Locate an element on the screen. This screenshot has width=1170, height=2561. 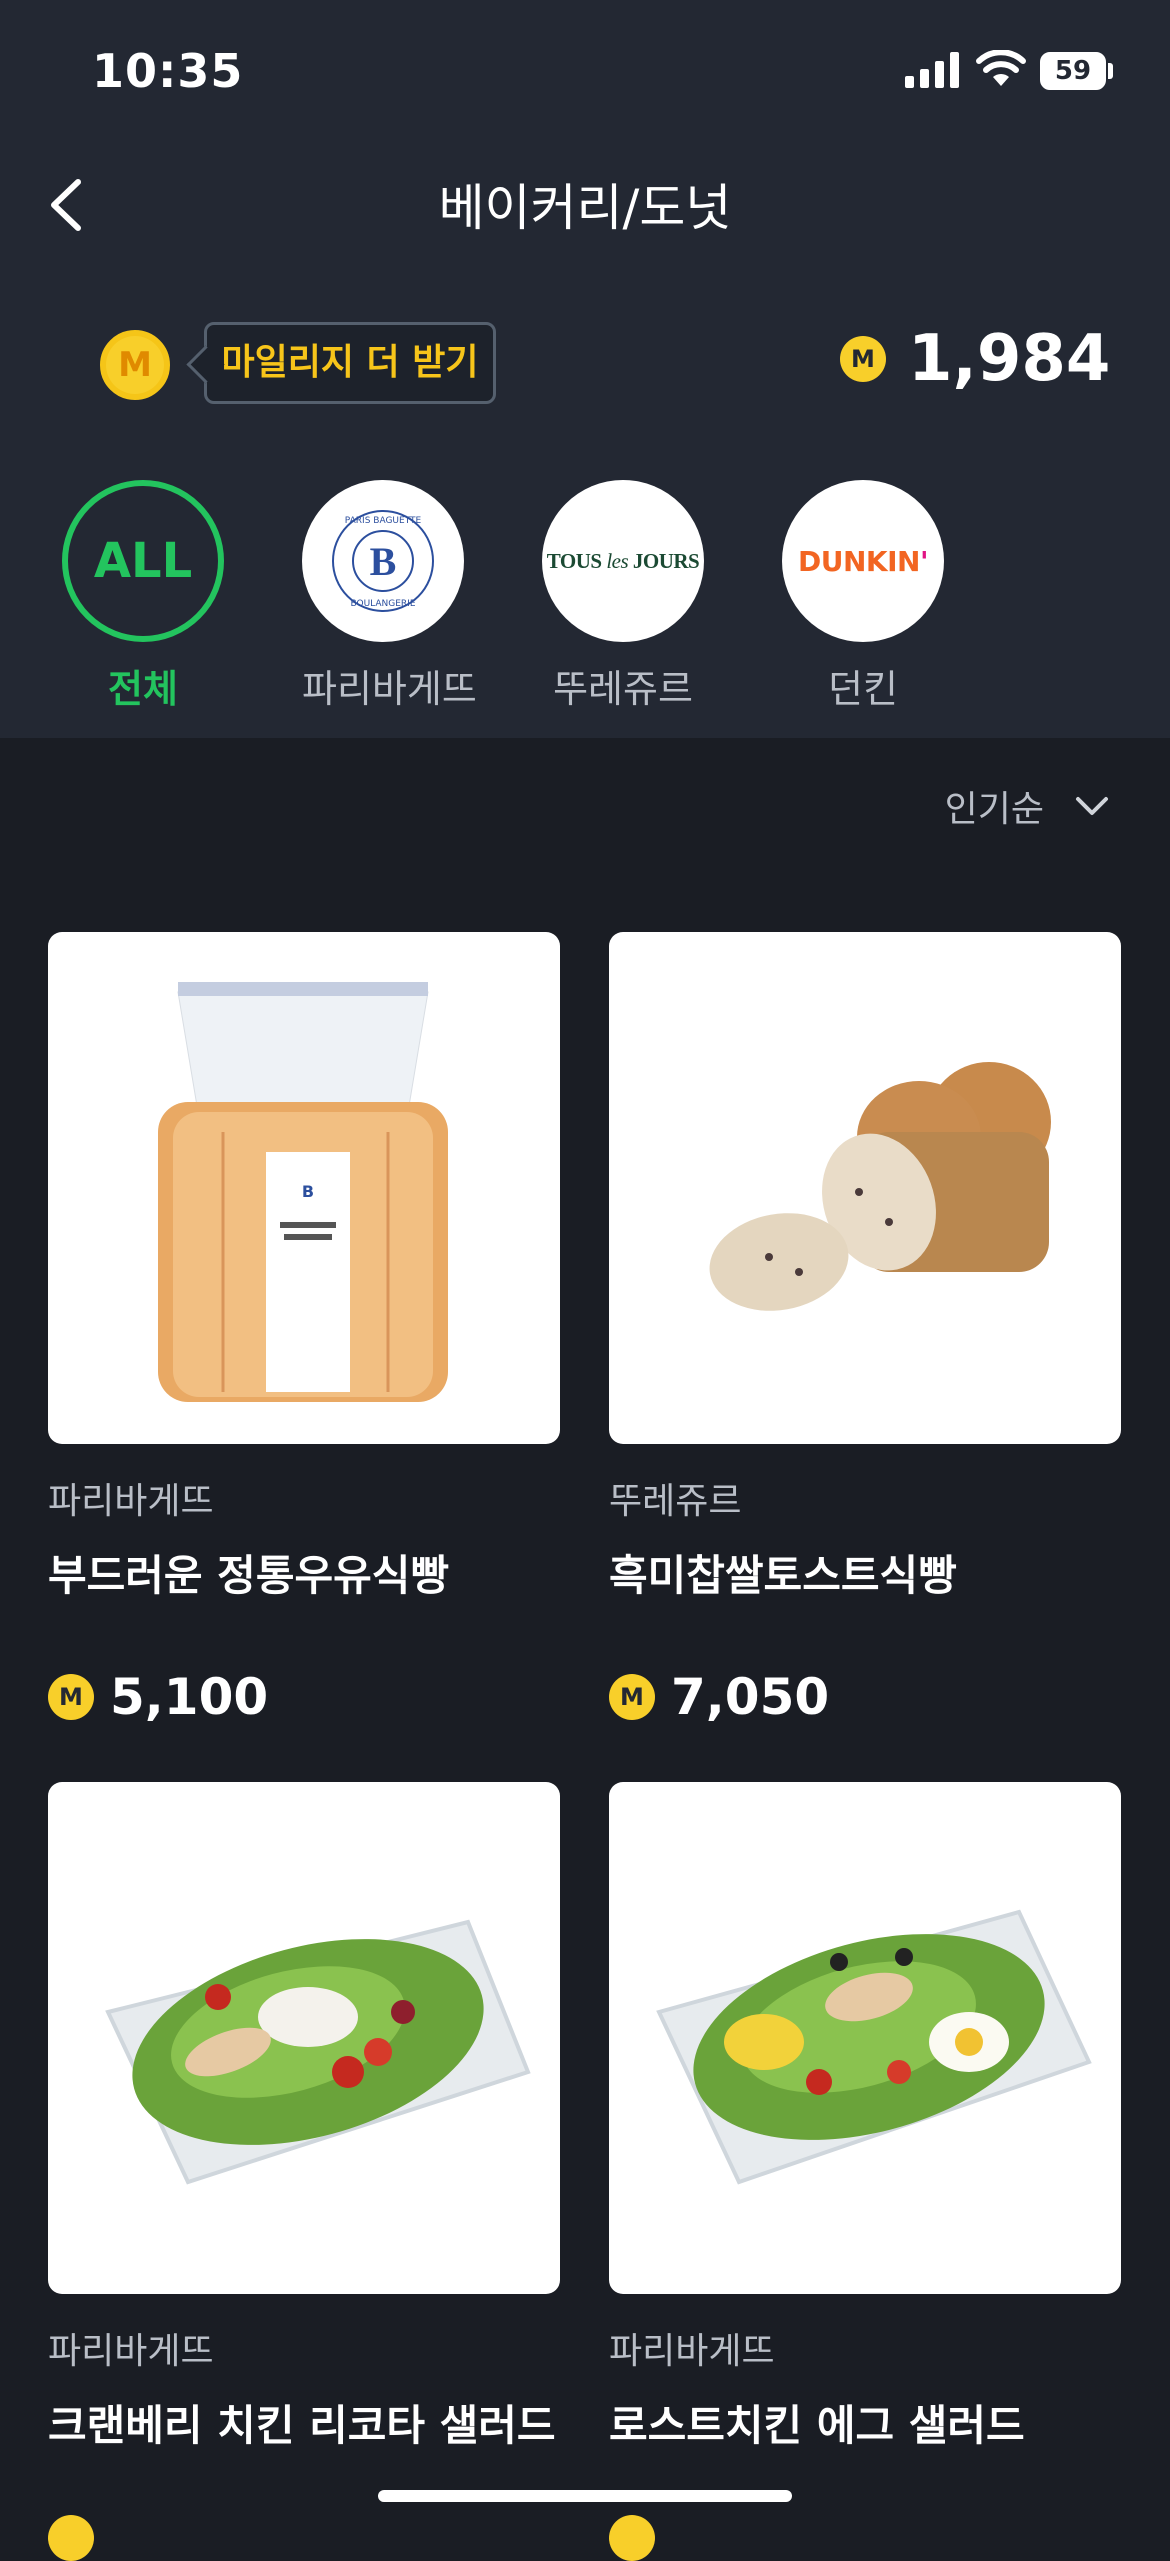
product-name: 로스트치킨 에그 샐러드 is located at coordinates (817, 2425).